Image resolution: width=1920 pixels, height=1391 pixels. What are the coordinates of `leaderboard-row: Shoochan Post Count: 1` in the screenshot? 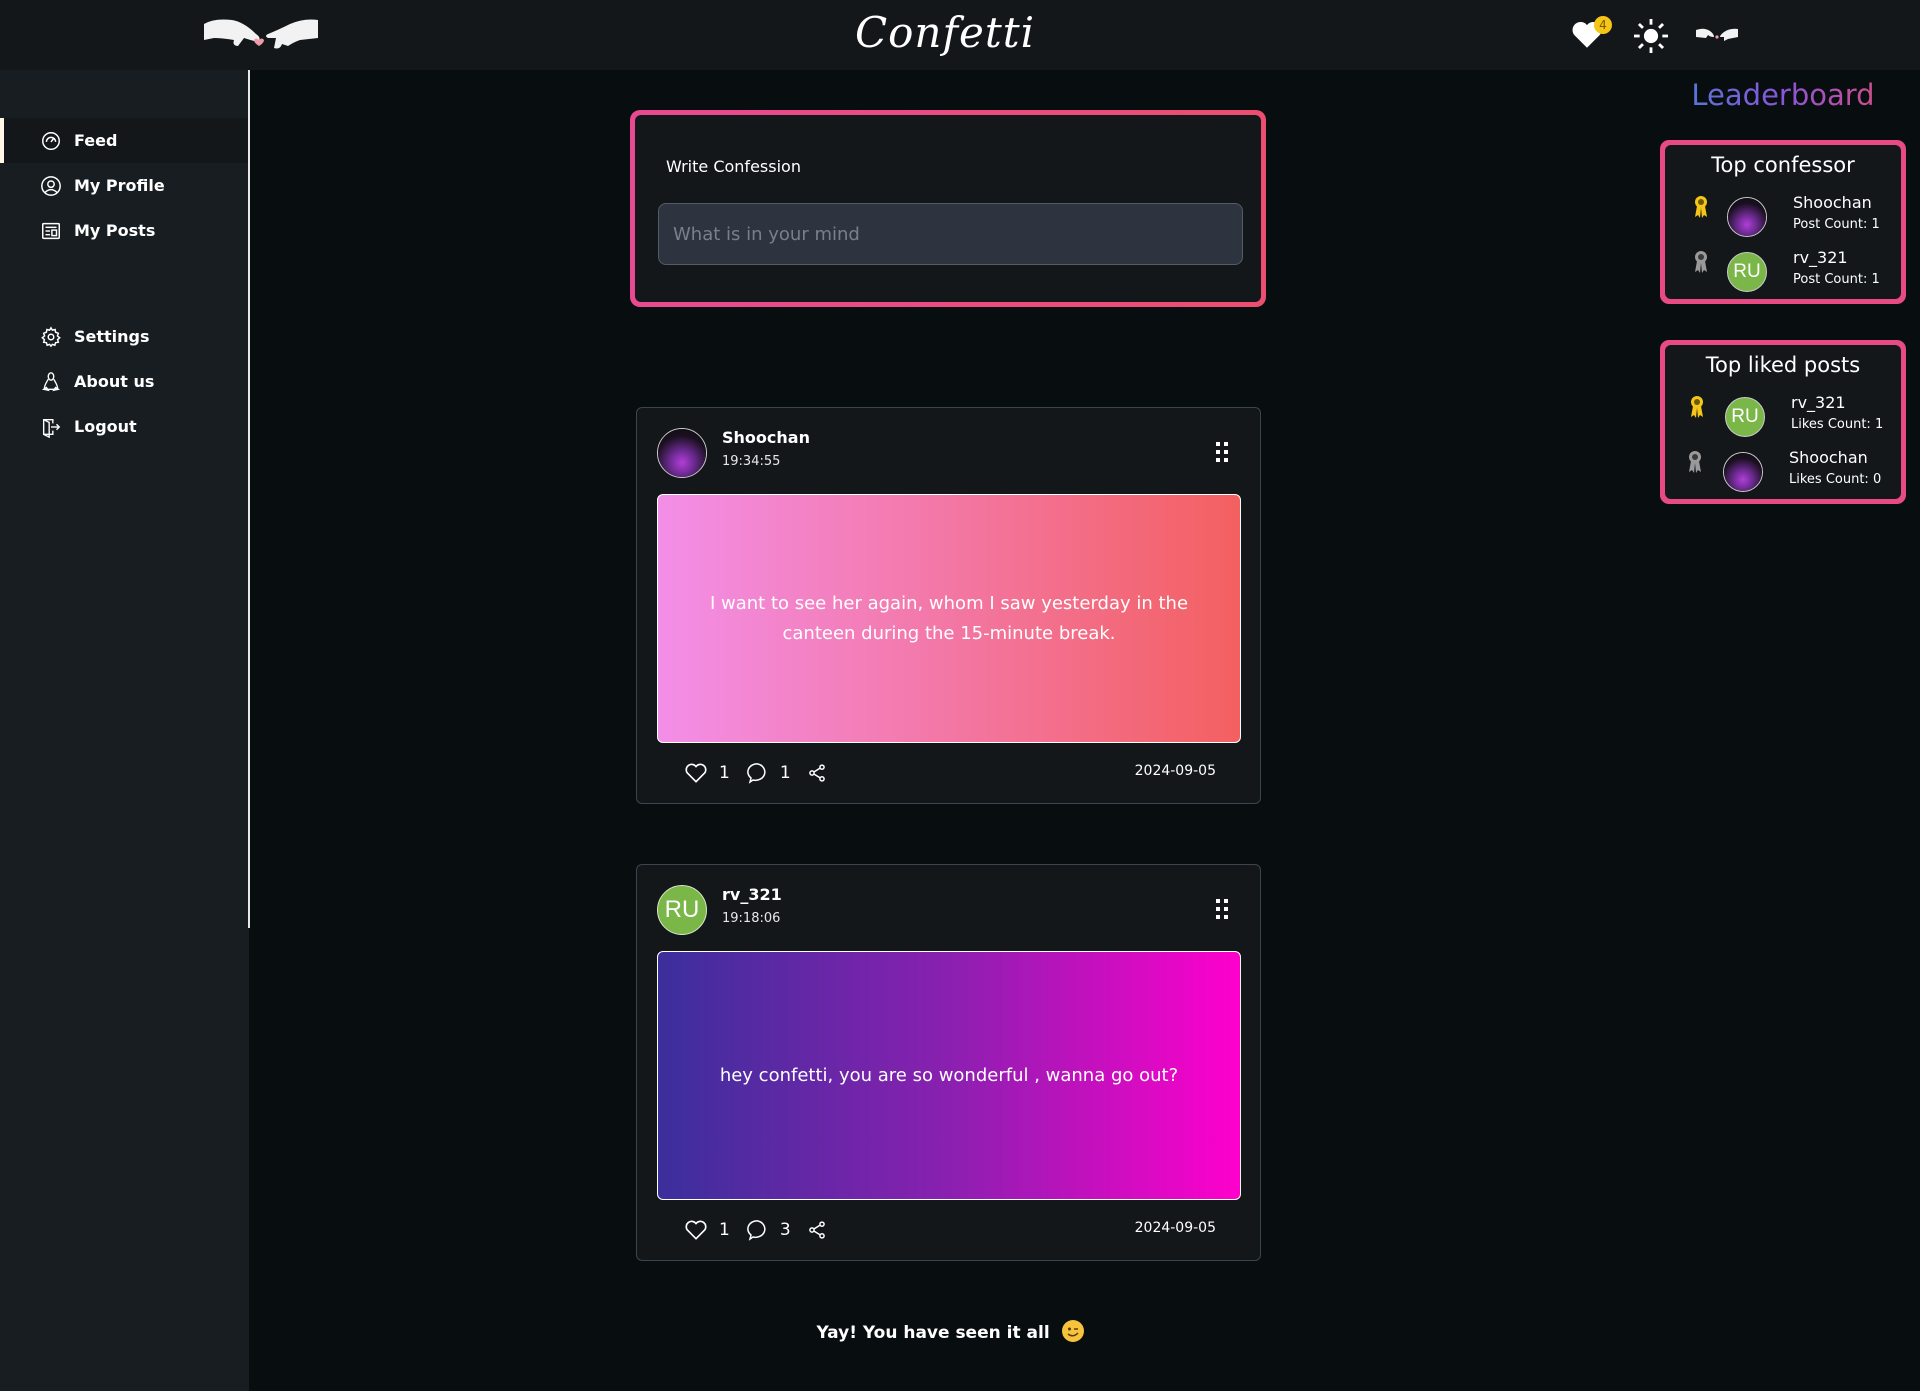 It's located at (1783, 219).